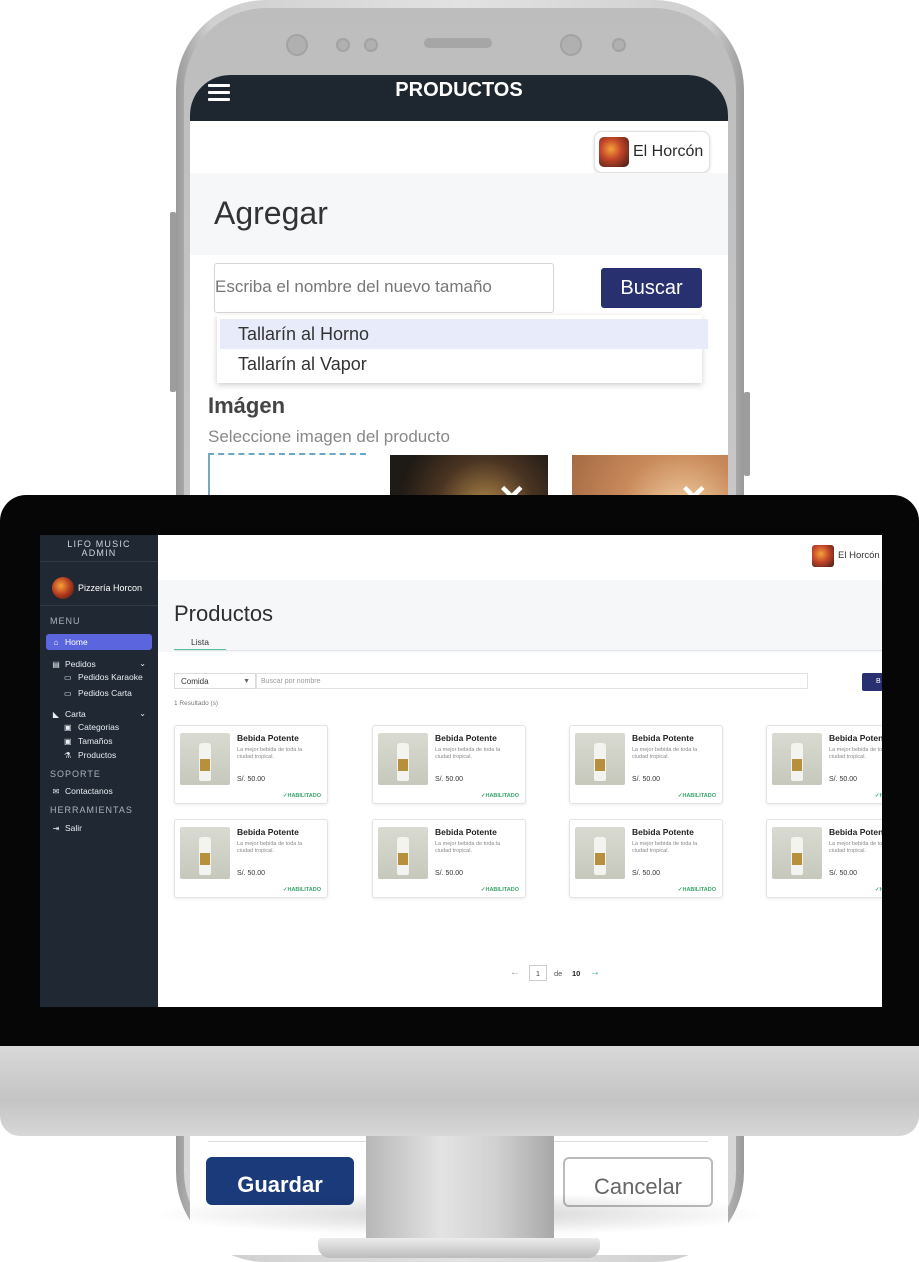 The image size is (919, 1262). I want to click on sidebar-item-pedidos-karaoke: ▭ Pedidos Karaoke, so click(103, 677).